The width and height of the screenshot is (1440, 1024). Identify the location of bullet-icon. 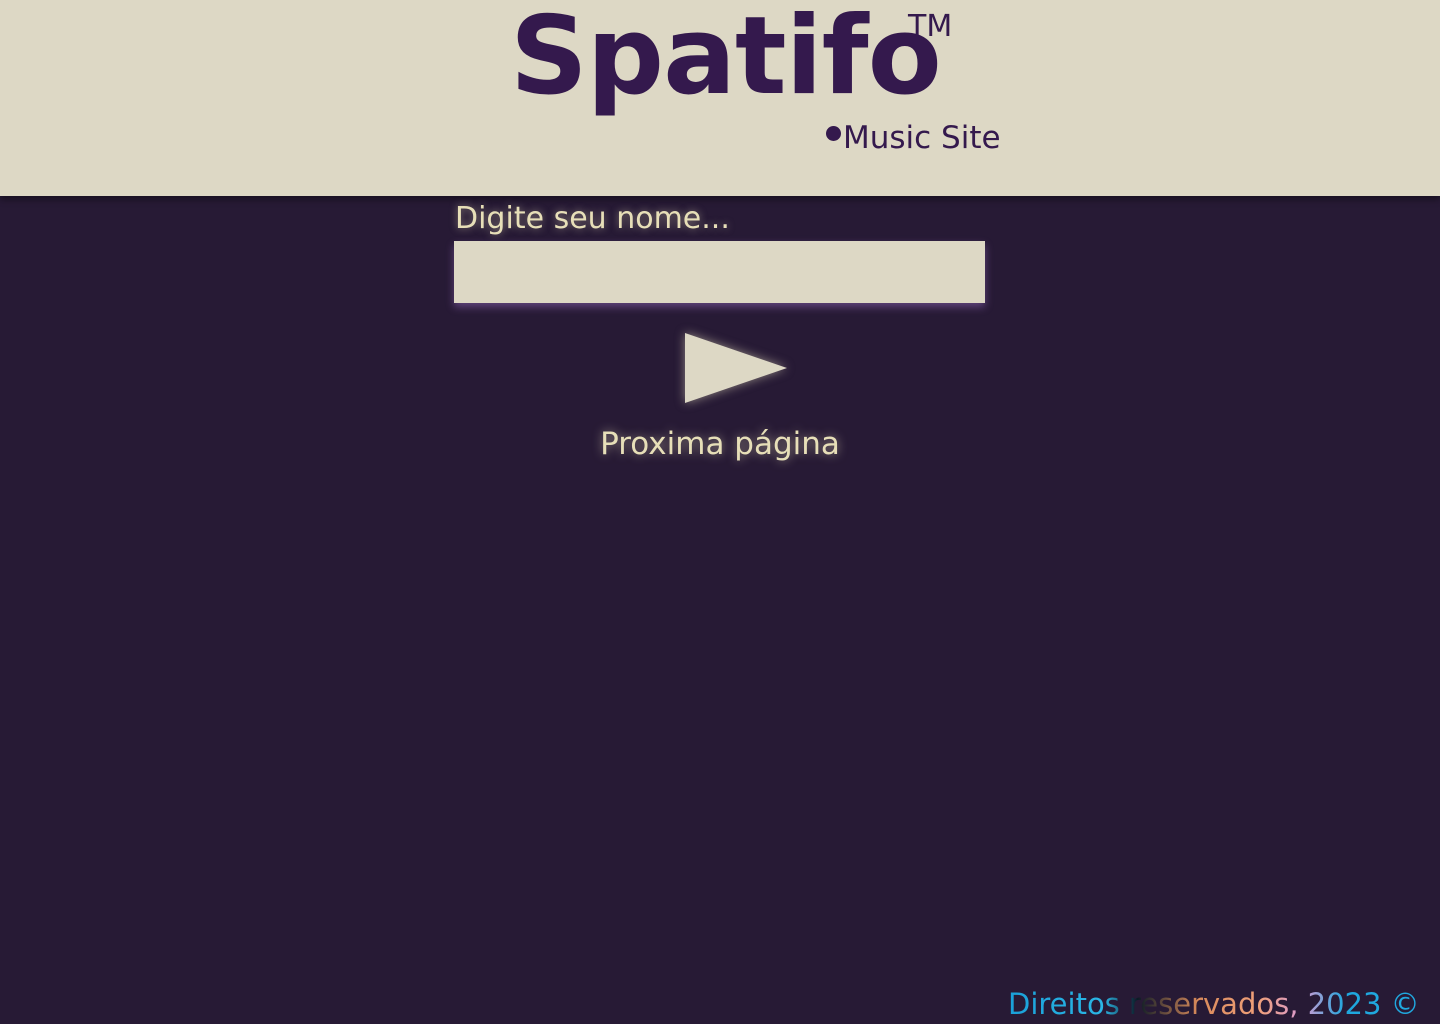
(833, 133).